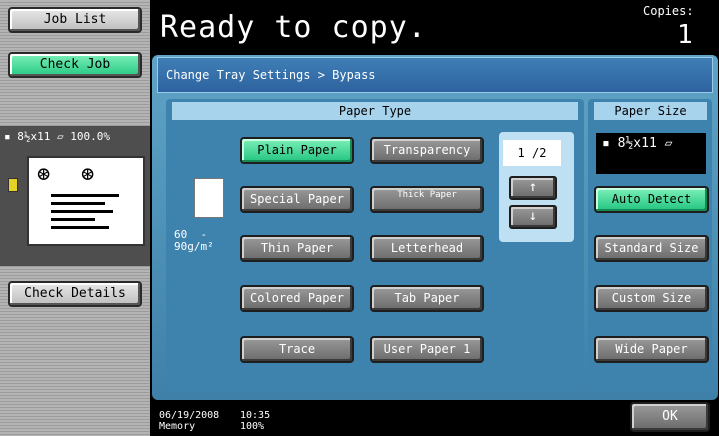 The image size is (719, 436). I want to click on check-details-button: Check Details, so click(75, 294).